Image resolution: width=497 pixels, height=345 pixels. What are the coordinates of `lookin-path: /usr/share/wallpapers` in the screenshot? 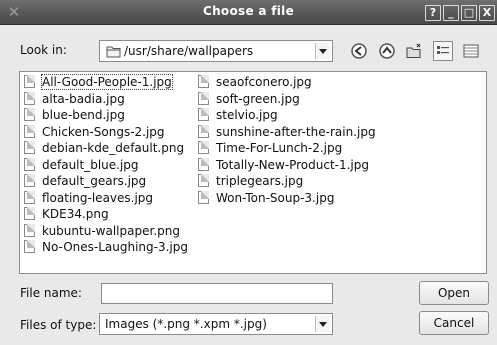 It's located at (189, 51).